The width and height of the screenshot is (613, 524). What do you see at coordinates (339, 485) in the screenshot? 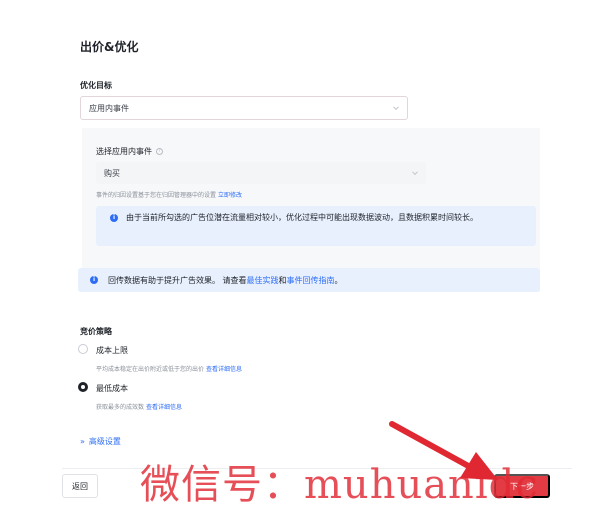
I see `watermark-text: 微信号：muhuanidc` at bounding box center [339, 485].